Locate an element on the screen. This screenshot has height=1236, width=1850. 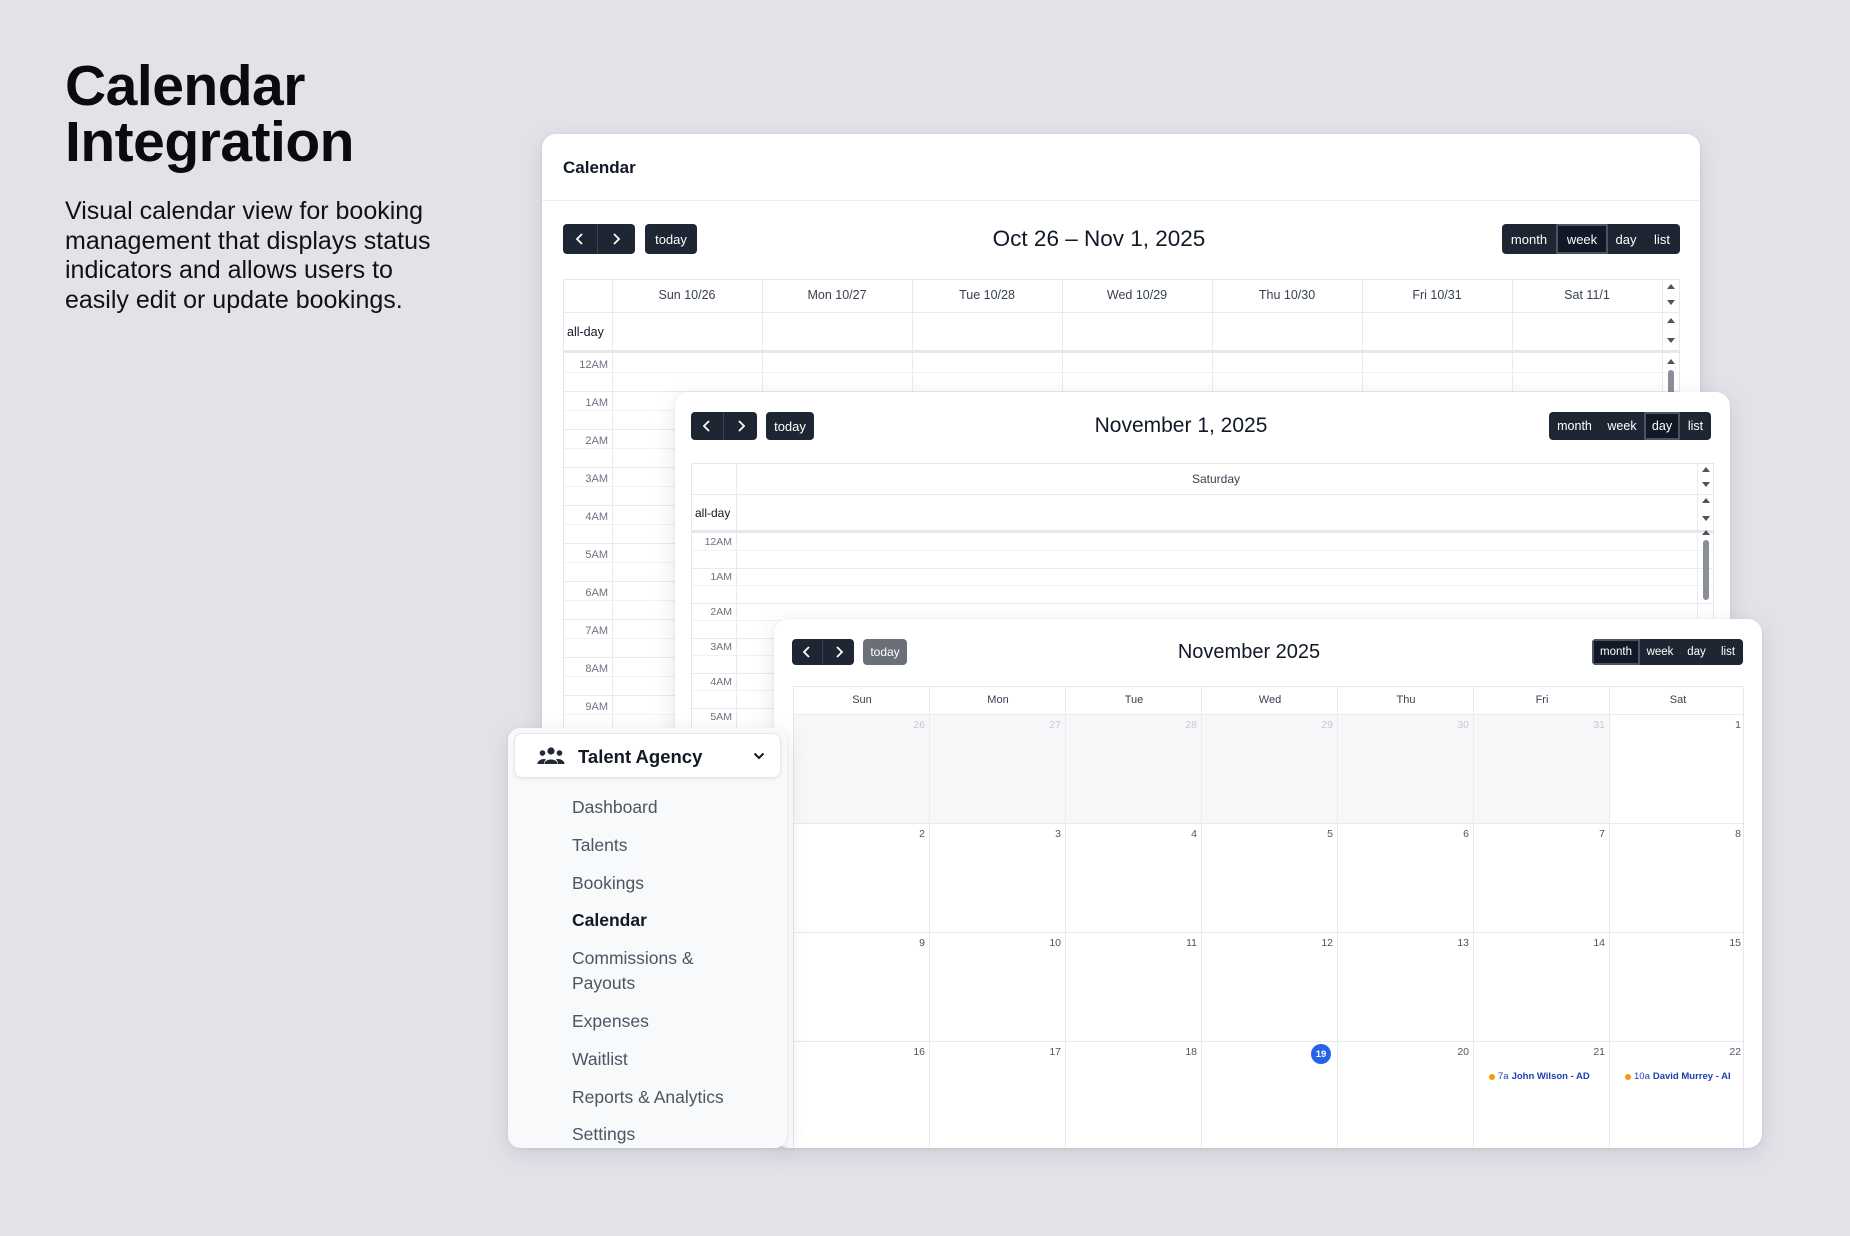
calendar-event: 10a David Murrey - AI is located at coordinates (1679, 1076).